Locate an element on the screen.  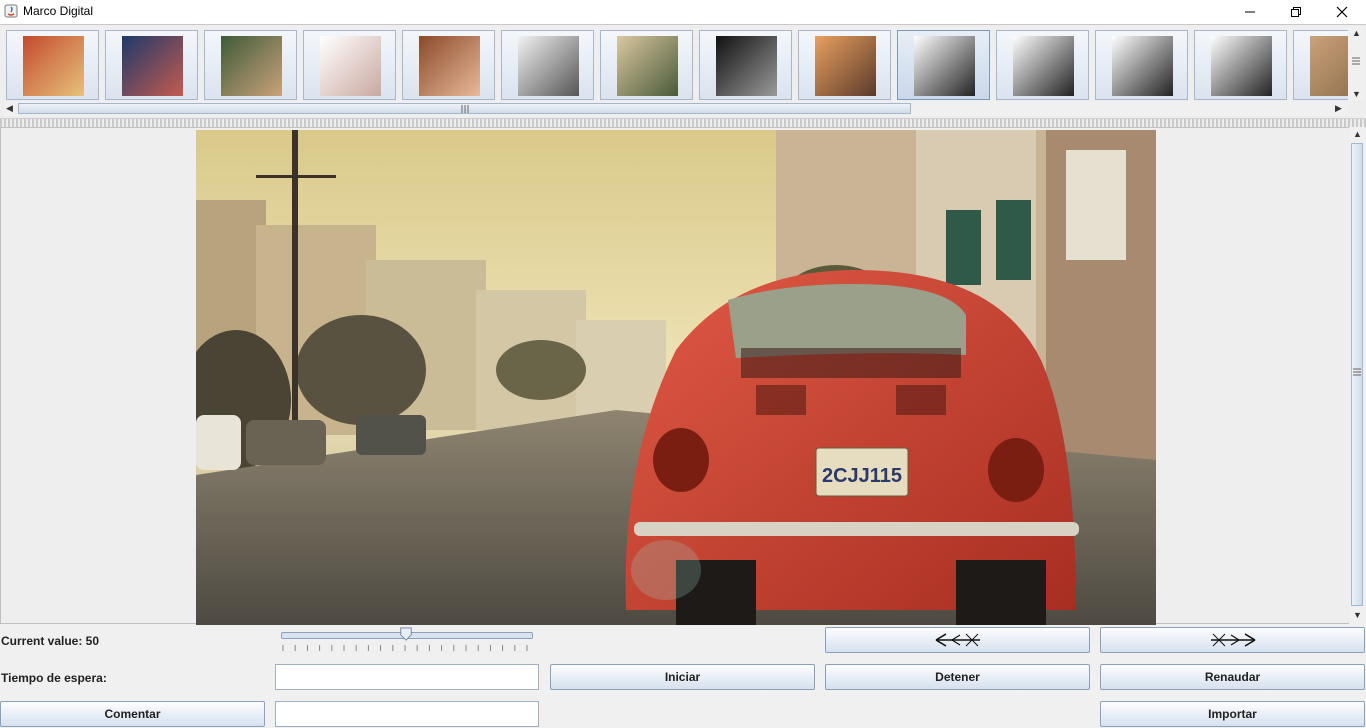
viewer-vertical-scrollbar: ▲ ▼ is located at coordinates (1357, 375).